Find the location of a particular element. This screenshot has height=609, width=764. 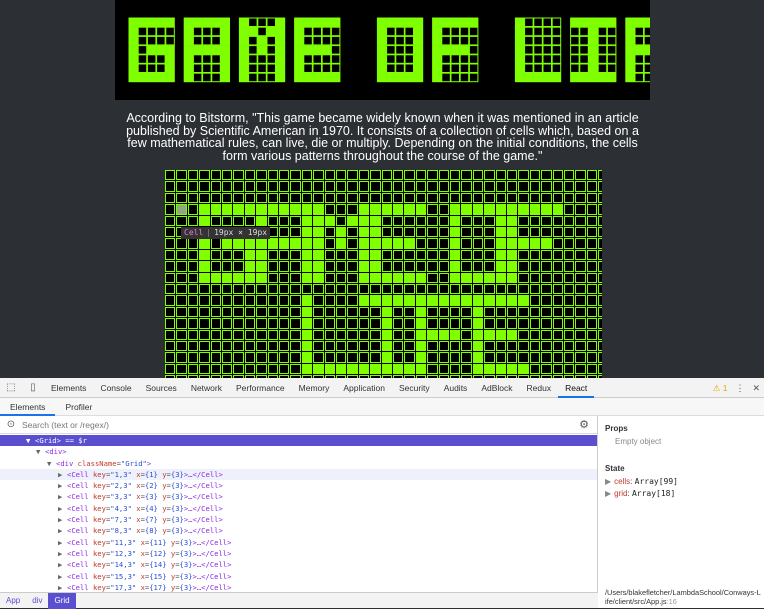

subtab-elements: Elements is located at coordinates (28, 407).